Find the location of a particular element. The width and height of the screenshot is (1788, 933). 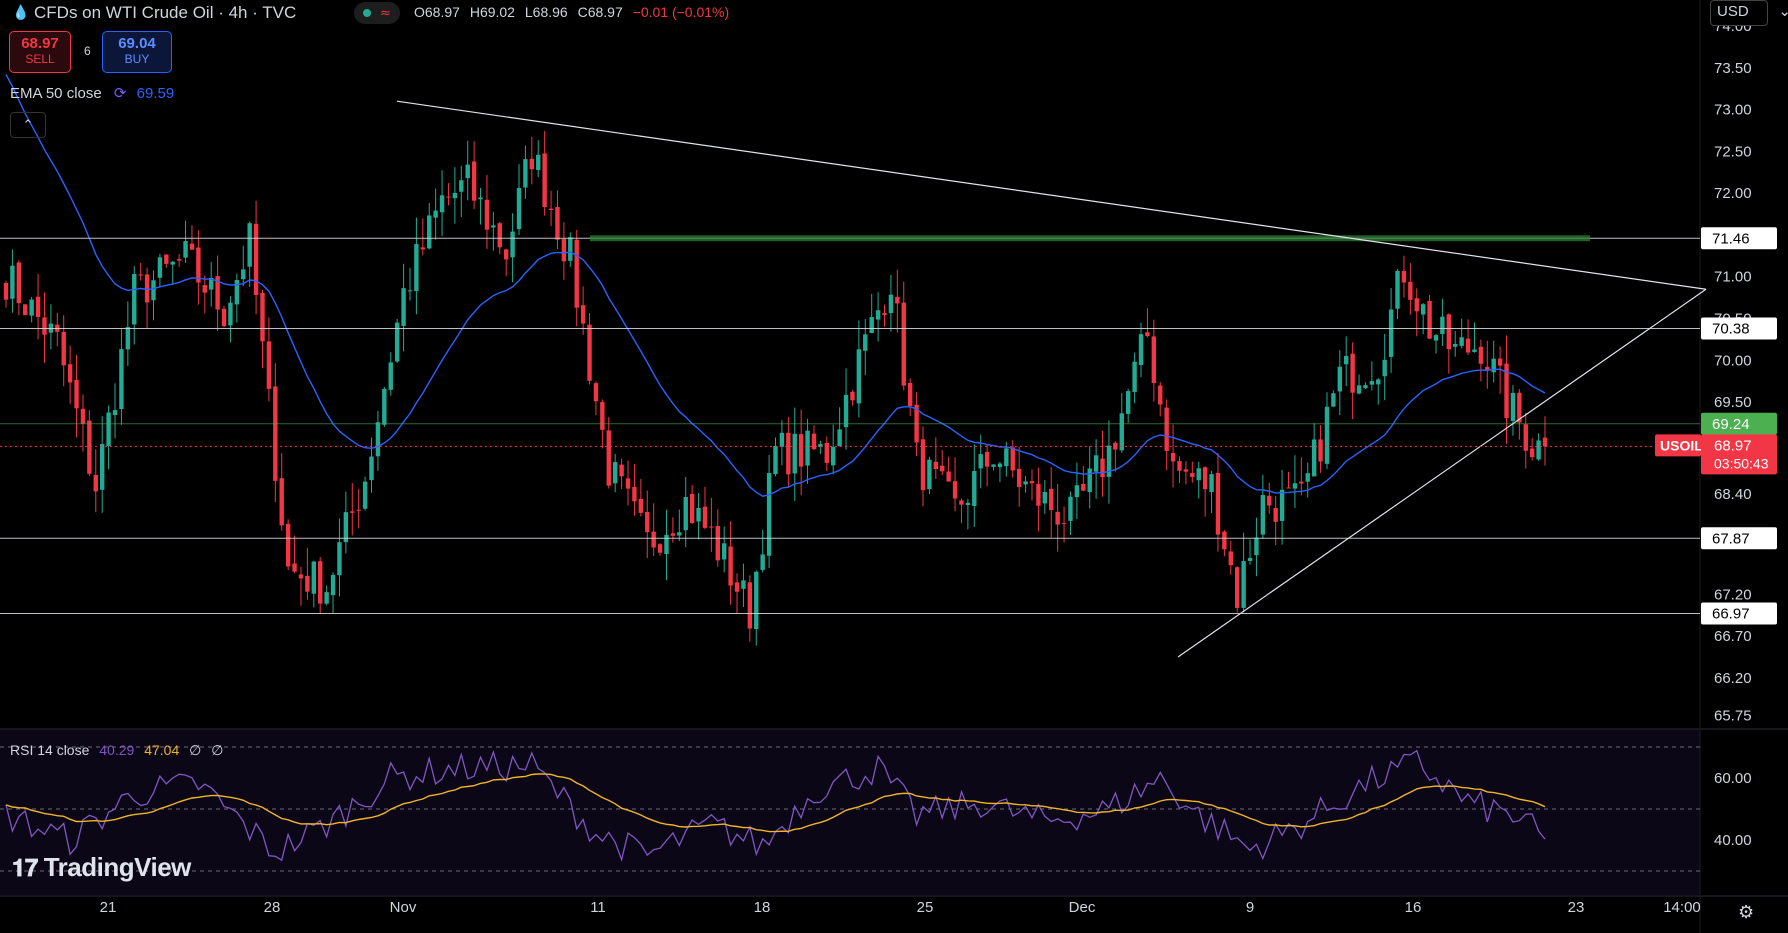

high-value: H69.02 is located at coordinates (492, 12).